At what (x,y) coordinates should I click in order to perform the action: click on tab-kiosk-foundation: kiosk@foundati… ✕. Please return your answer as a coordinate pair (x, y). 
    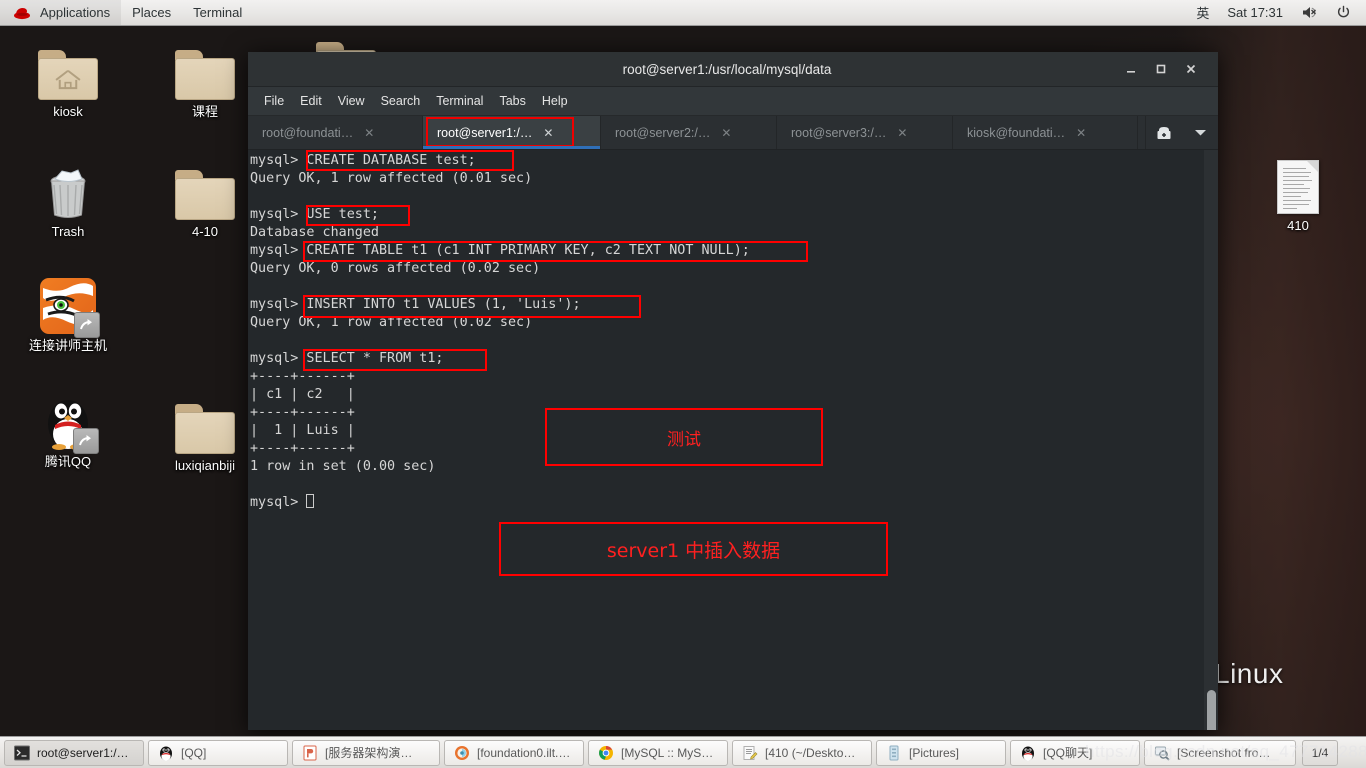
    Looking at the image, I should click on (1045, 132).